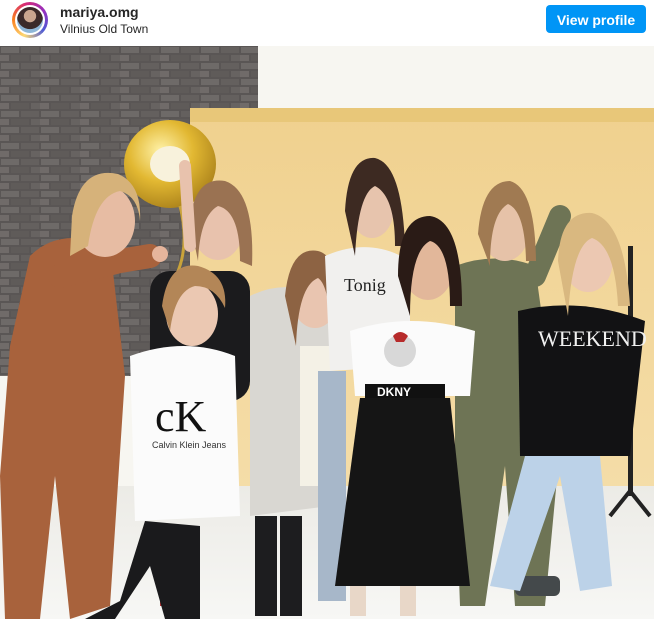 The height and width of the screenshot is (619, 654). Describe the element at coordinates (99, 12) in the screenshot. I see `username-link: mariya.omg` at that location.